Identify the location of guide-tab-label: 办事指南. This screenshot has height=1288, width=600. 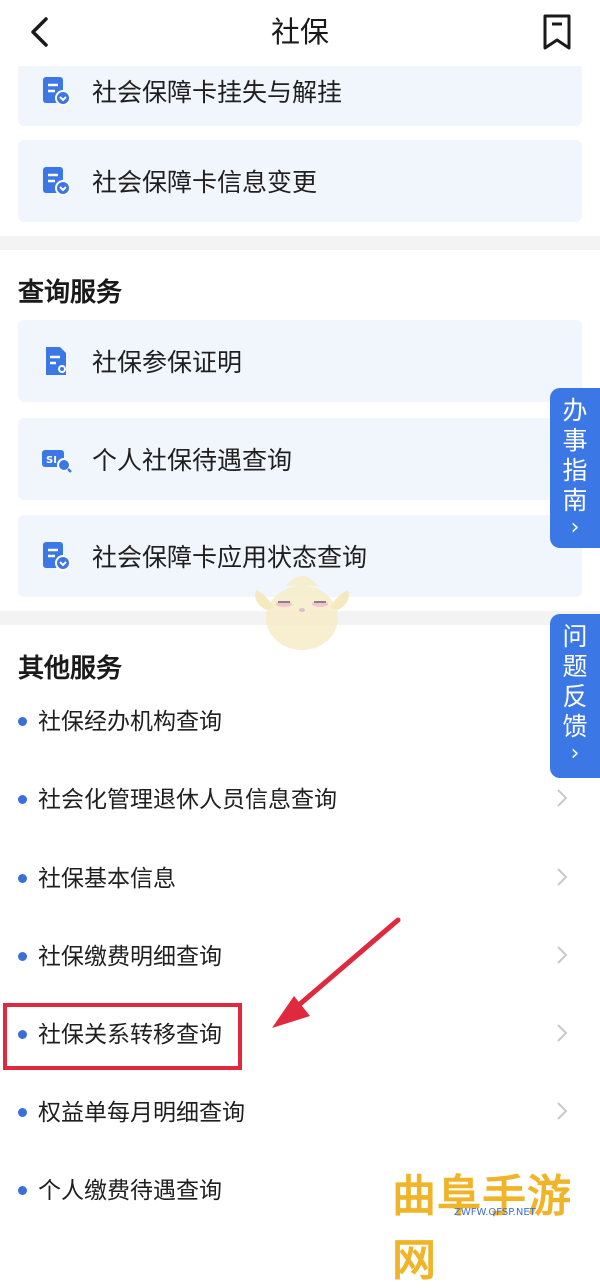
(575, 455).